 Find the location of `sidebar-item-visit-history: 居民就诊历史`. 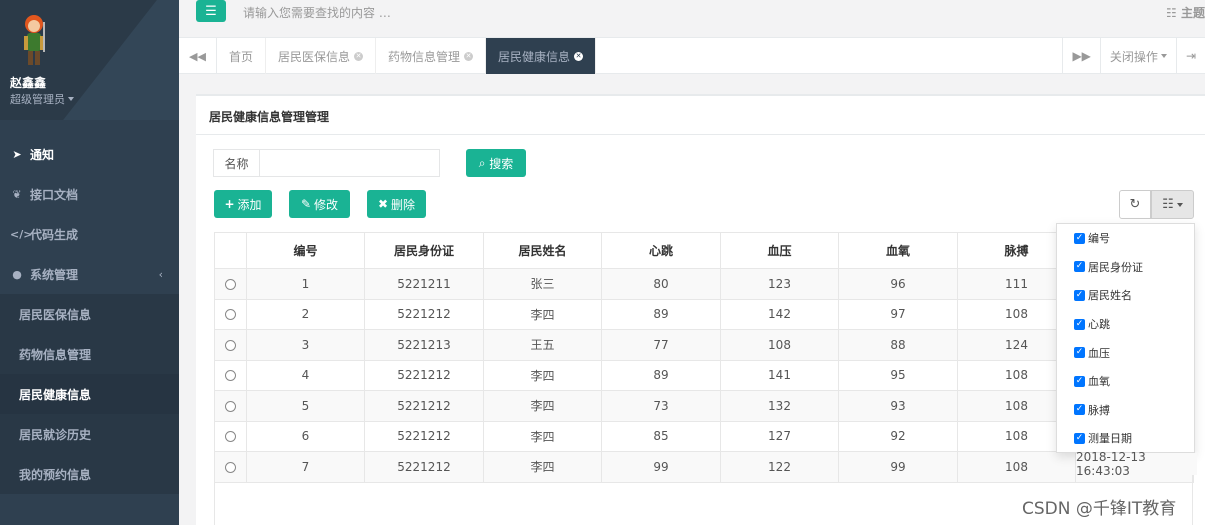

sidebar-item-visit-history: 居民就诊历史 is located at coordinates (89, 434).